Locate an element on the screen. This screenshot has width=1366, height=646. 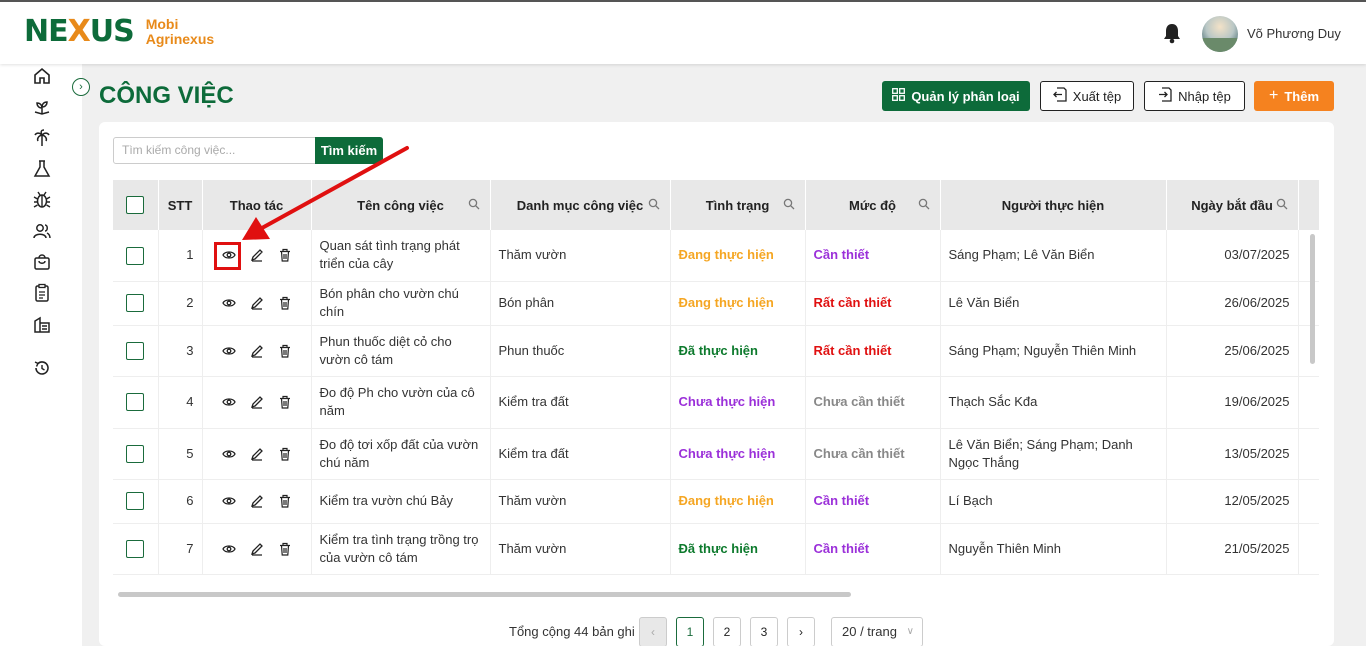
row-status: Chưa thực hiện is located at coordinates (738, 402).